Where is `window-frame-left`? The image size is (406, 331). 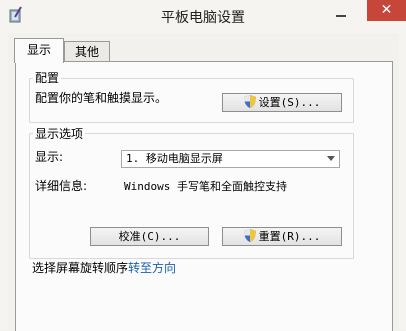
window-frame-left is located at coordinates (4, 181).